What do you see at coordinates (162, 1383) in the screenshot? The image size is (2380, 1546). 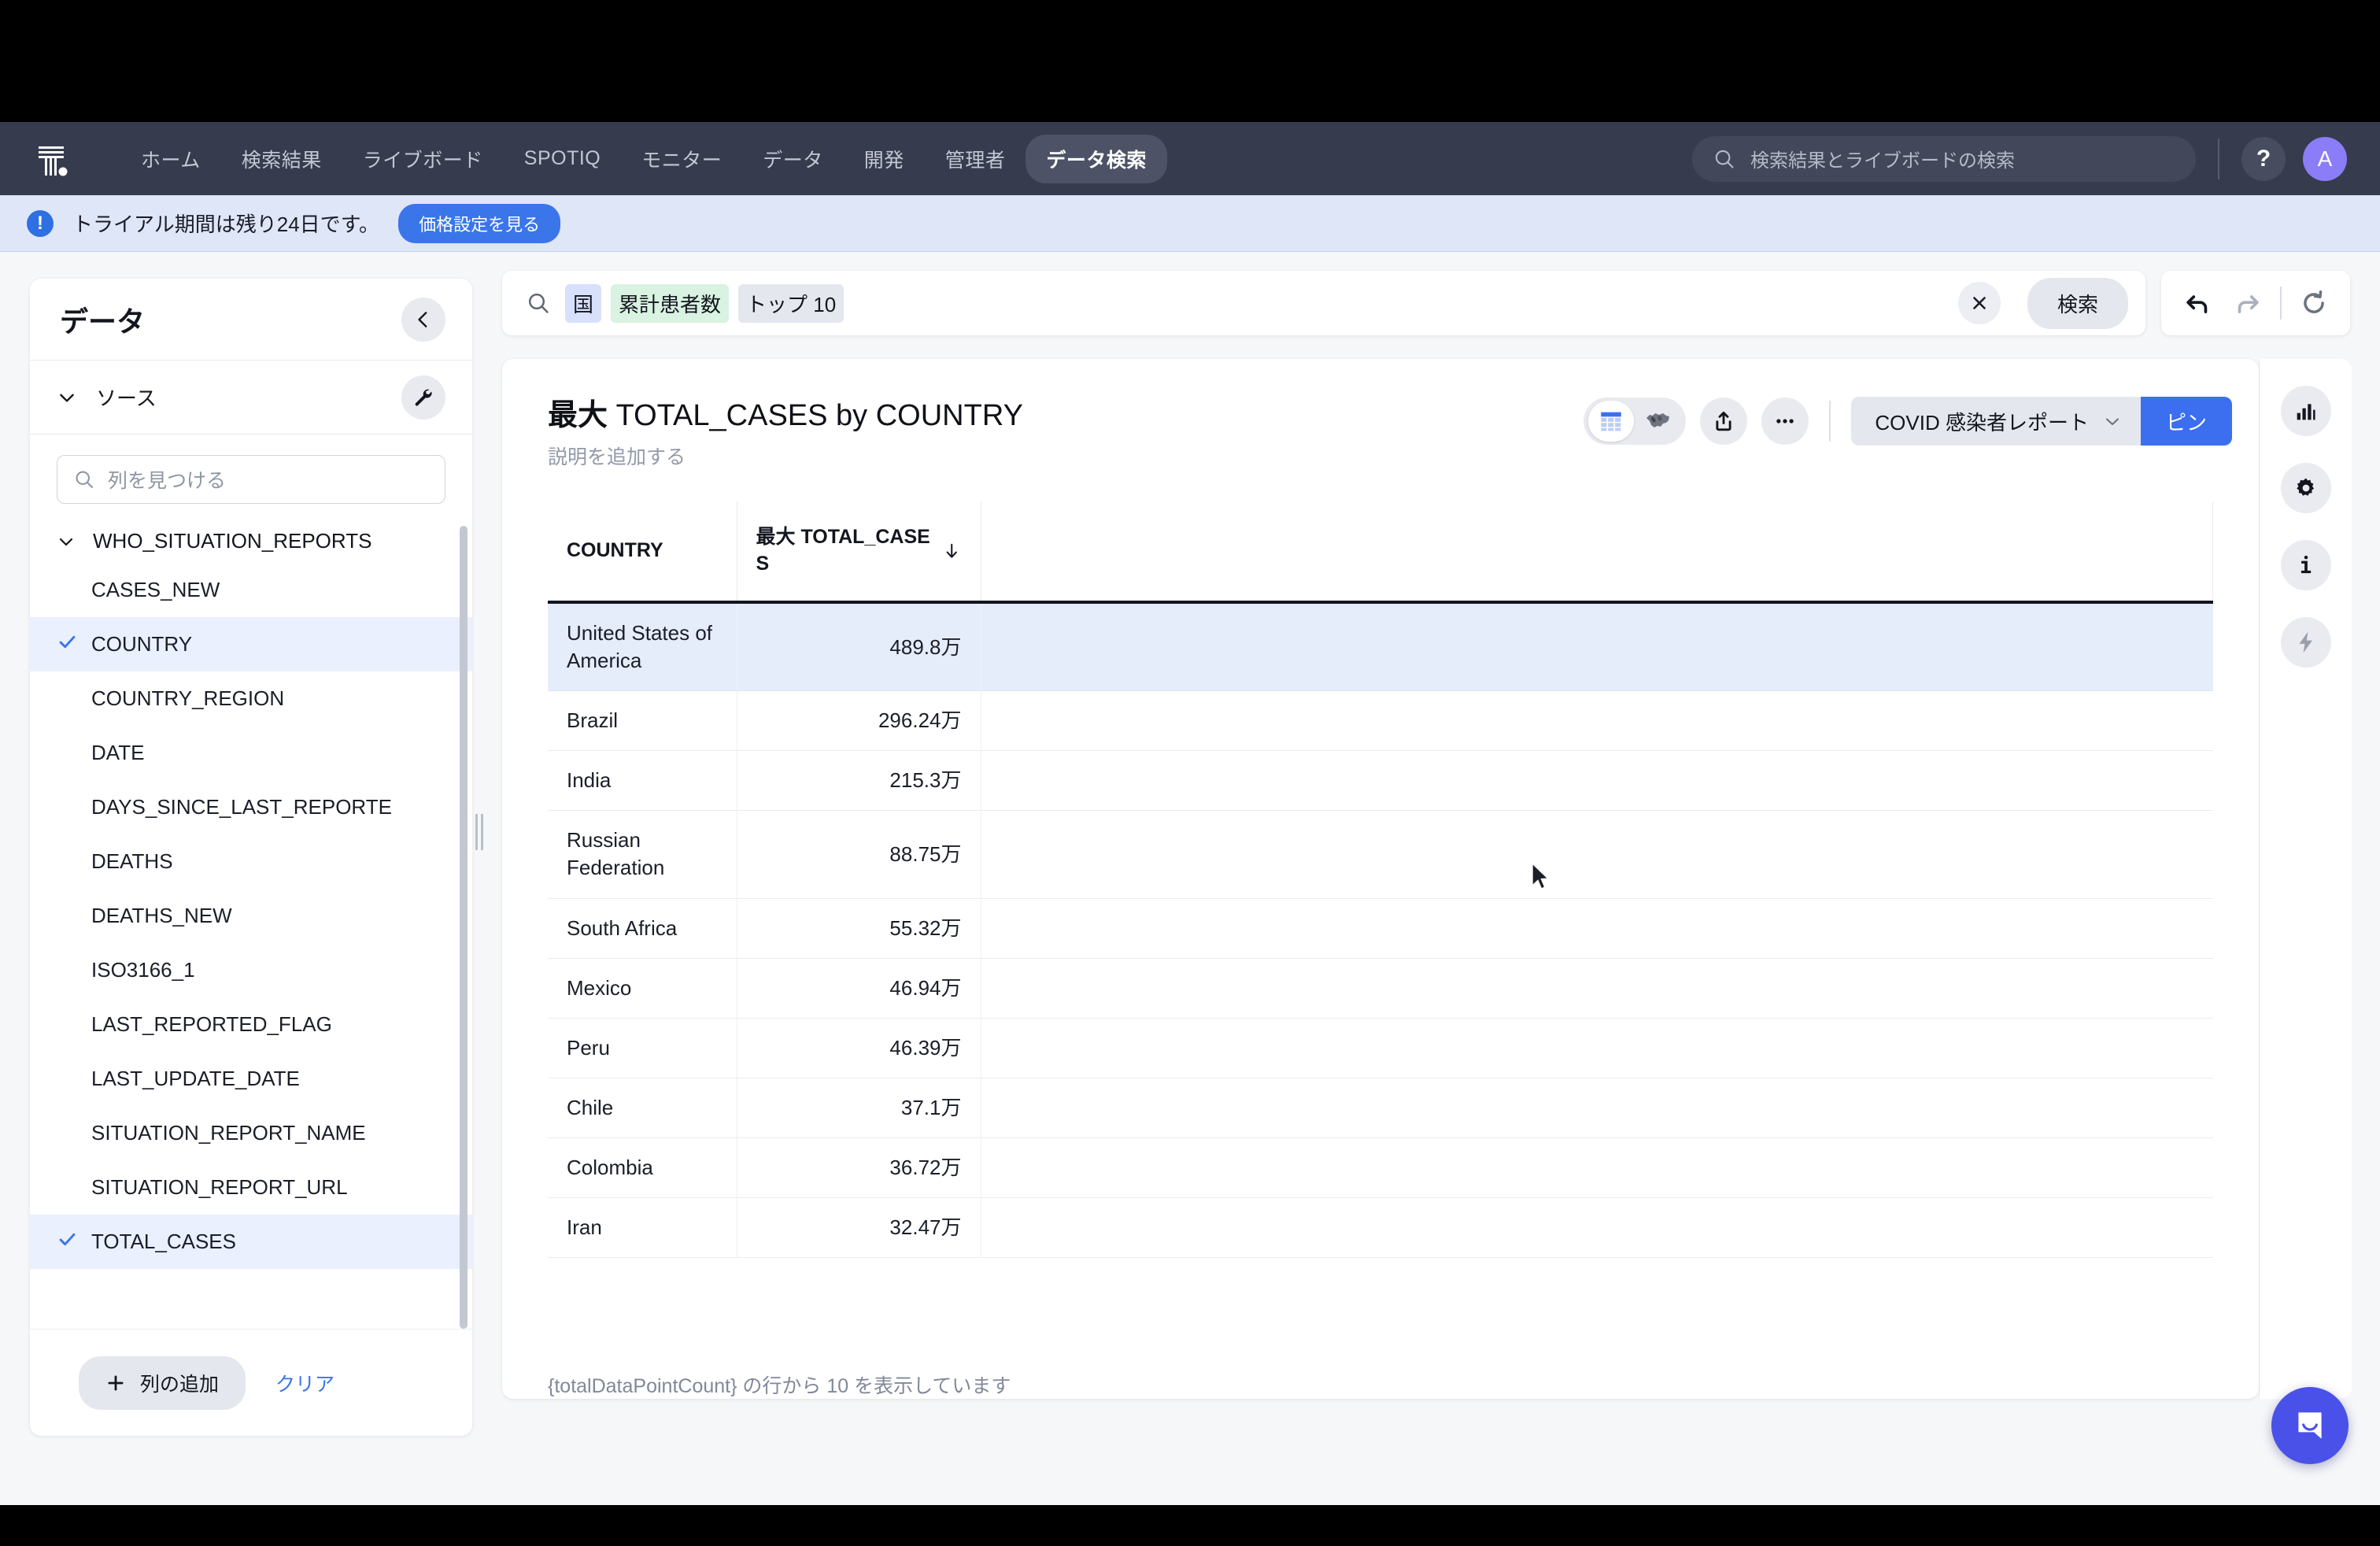 I see `add-column-button: 列の追加` at bounding box center [162, 1383].